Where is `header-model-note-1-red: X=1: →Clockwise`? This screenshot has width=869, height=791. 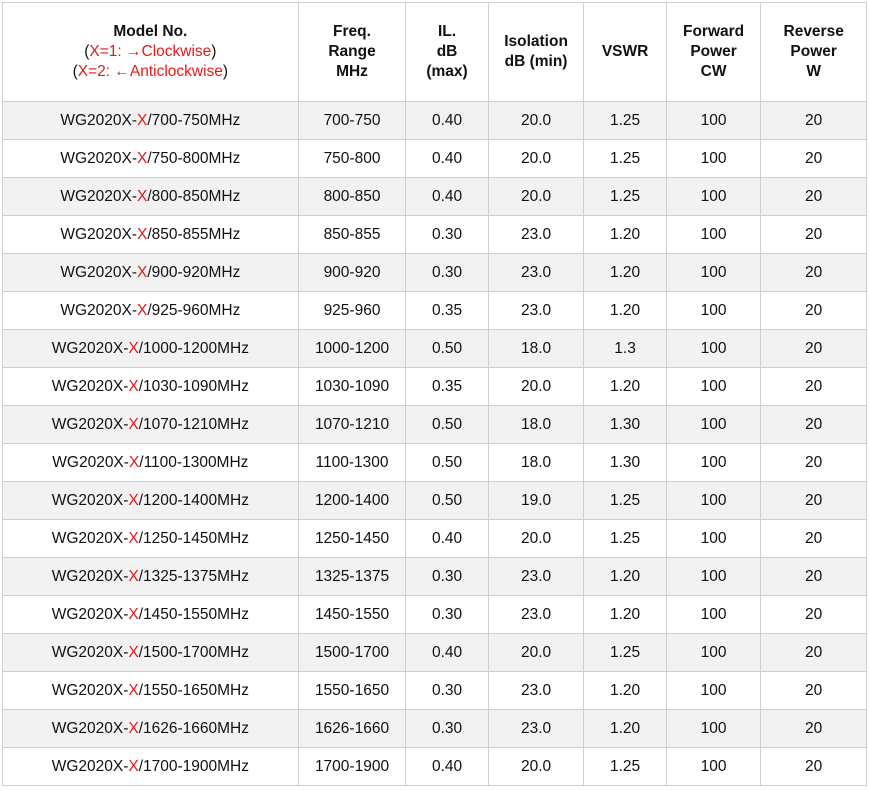
header-model-note-1-red: X=1: →Clockwise is located at coordinates (150, 51).